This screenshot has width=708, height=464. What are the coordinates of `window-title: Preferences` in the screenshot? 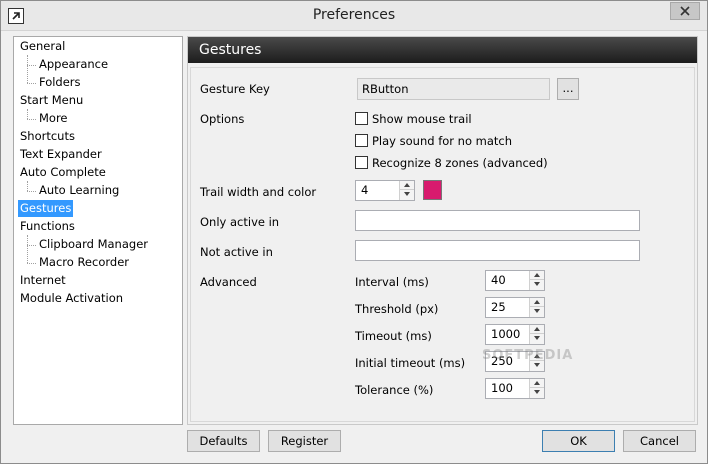 It's located at (354, 15).